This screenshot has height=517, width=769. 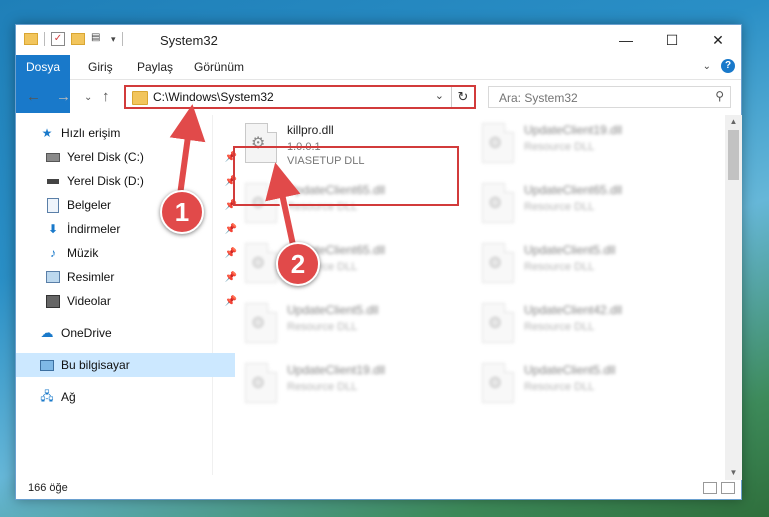 What do you see at coordinates (298, 264) in the screenshot?
I see `step-2-marker: 2` at bounding box center [298, 264].